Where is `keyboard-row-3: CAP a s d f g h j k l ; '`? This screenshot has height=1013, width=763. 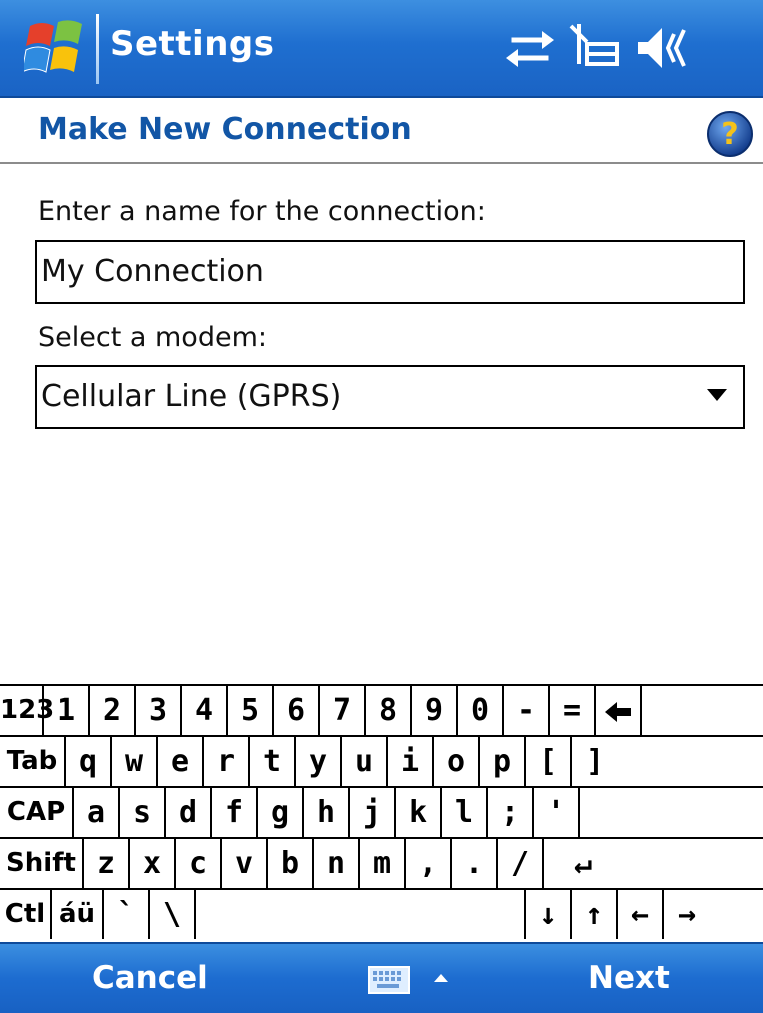
keyboard-row-3: CAP a s d f g h j k l ; ' is located at coordinates (381, 813).